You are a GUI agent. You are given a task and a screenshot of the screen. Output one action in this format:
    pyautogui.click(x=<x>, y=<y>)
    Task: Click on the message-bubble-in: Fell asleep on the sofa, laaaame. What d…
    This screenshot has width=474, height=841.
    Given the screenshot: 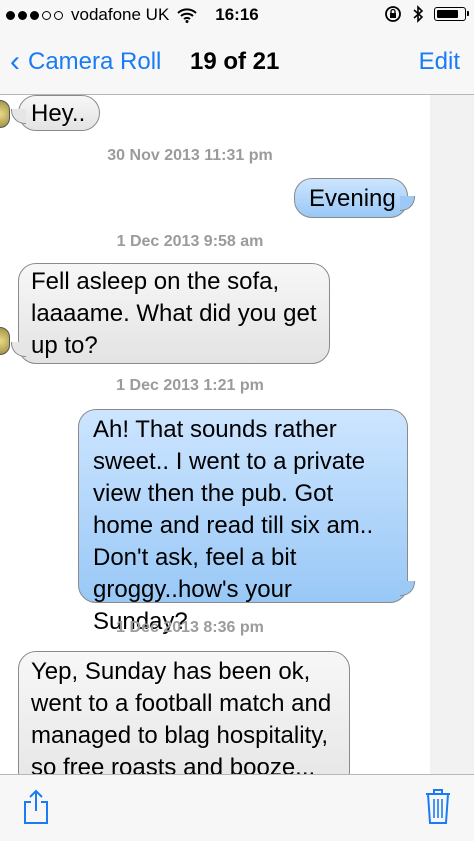 What is the action you would take?
    pyautogui.click(x=170, y=313)
    